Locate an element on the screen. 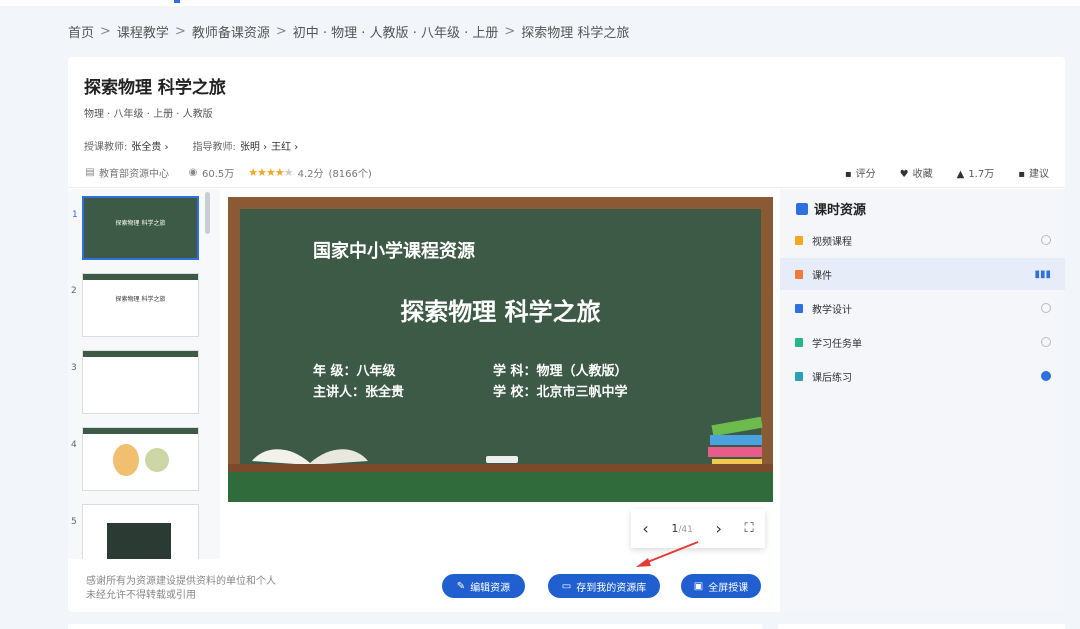 The height and width of the screenshot is (629, 1080). thumbnail-3: 3 is located at coordinates (135, 382).